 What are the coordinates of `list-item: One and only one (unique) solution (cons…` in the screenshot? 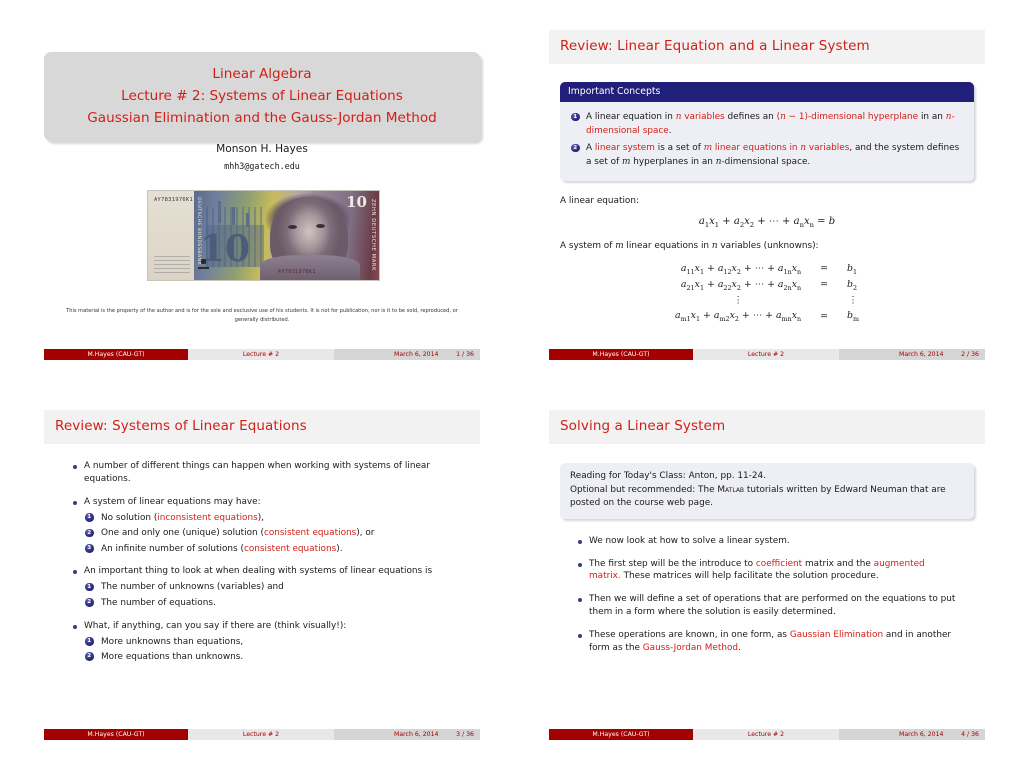 It's located at (269, 533).